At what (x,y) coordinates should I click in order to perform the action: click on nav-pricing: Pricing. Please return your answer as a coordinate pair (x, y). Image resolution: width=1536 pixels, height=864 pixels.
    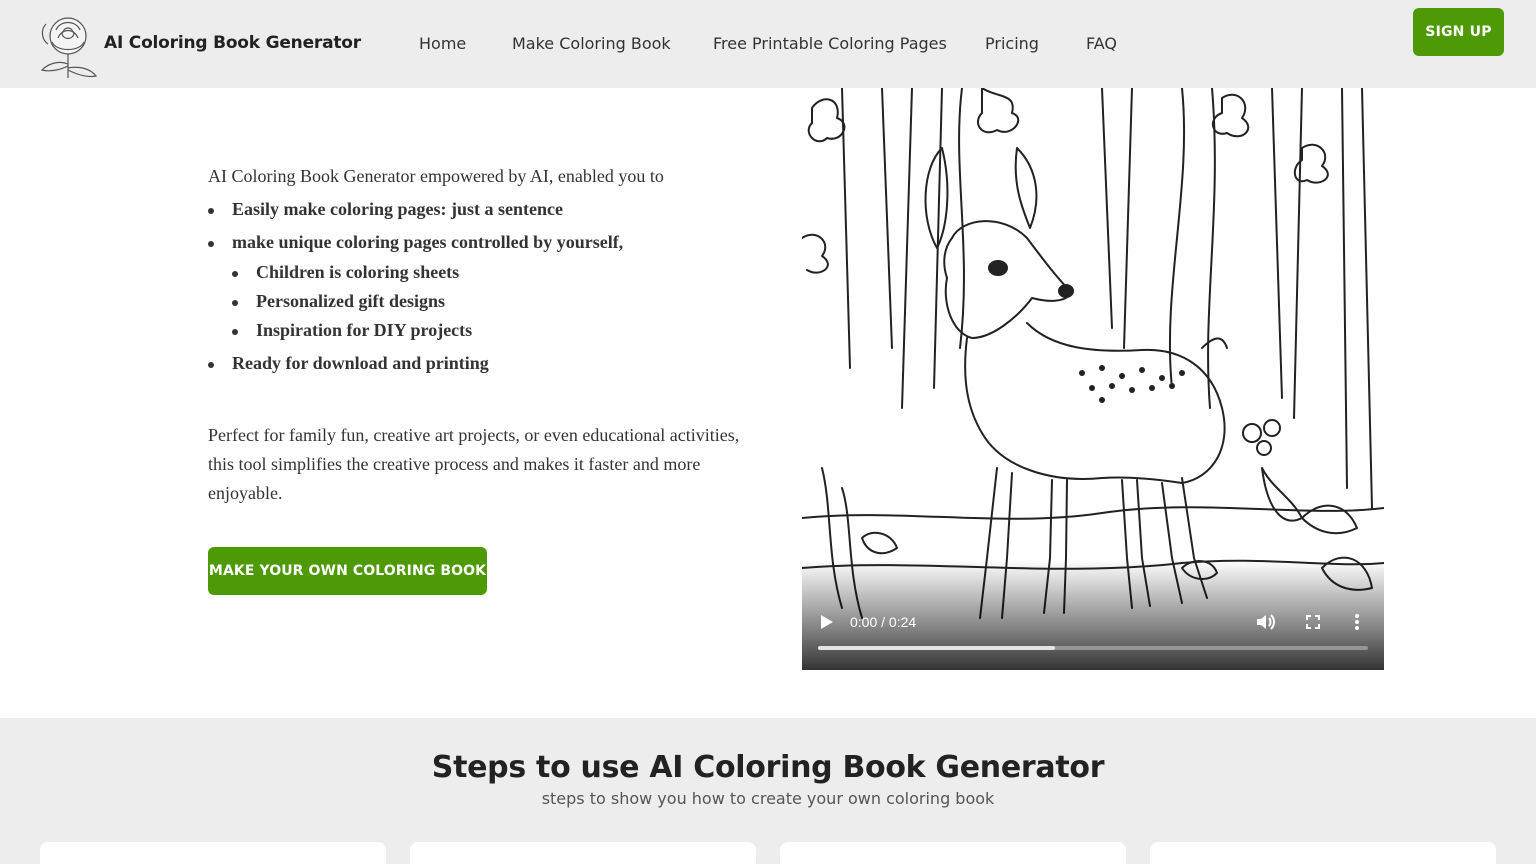
    Looking at the image, I should click on (1012, 43).